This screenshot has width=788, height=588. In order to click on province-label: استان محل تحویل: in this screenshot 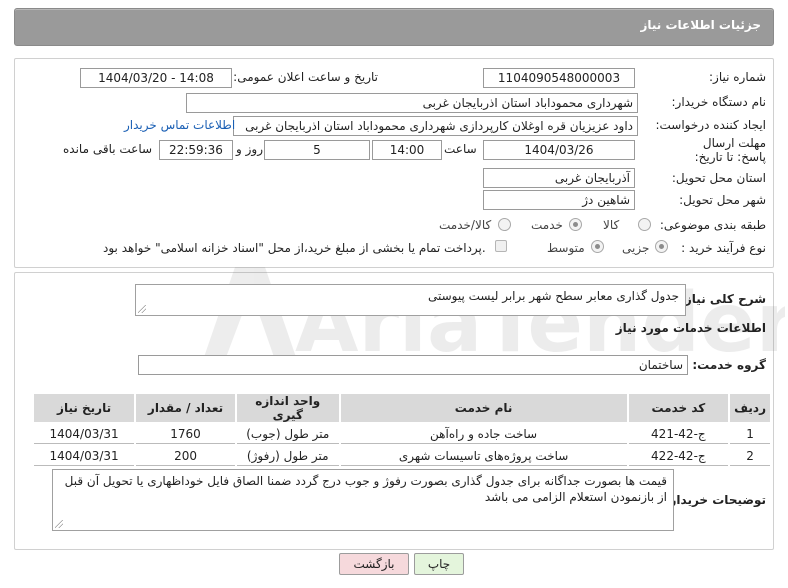, I will do `click(718, 178)`.